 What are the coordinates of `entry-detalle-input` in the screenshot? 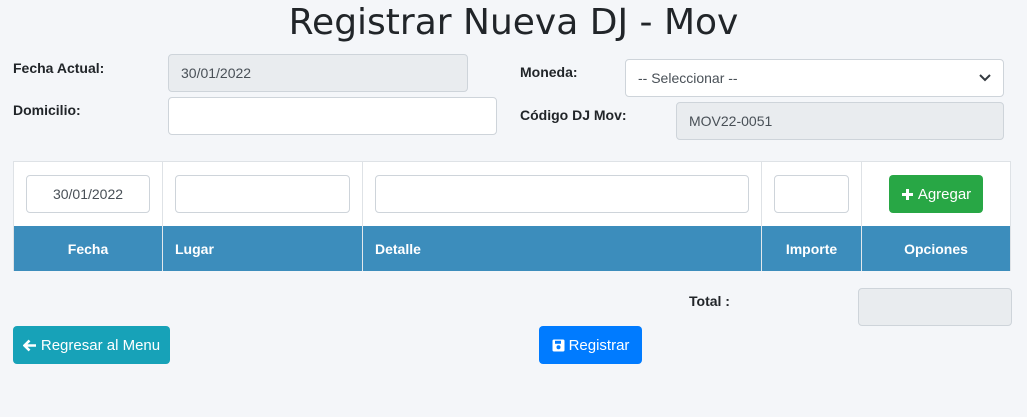 It's located at (562, 194).